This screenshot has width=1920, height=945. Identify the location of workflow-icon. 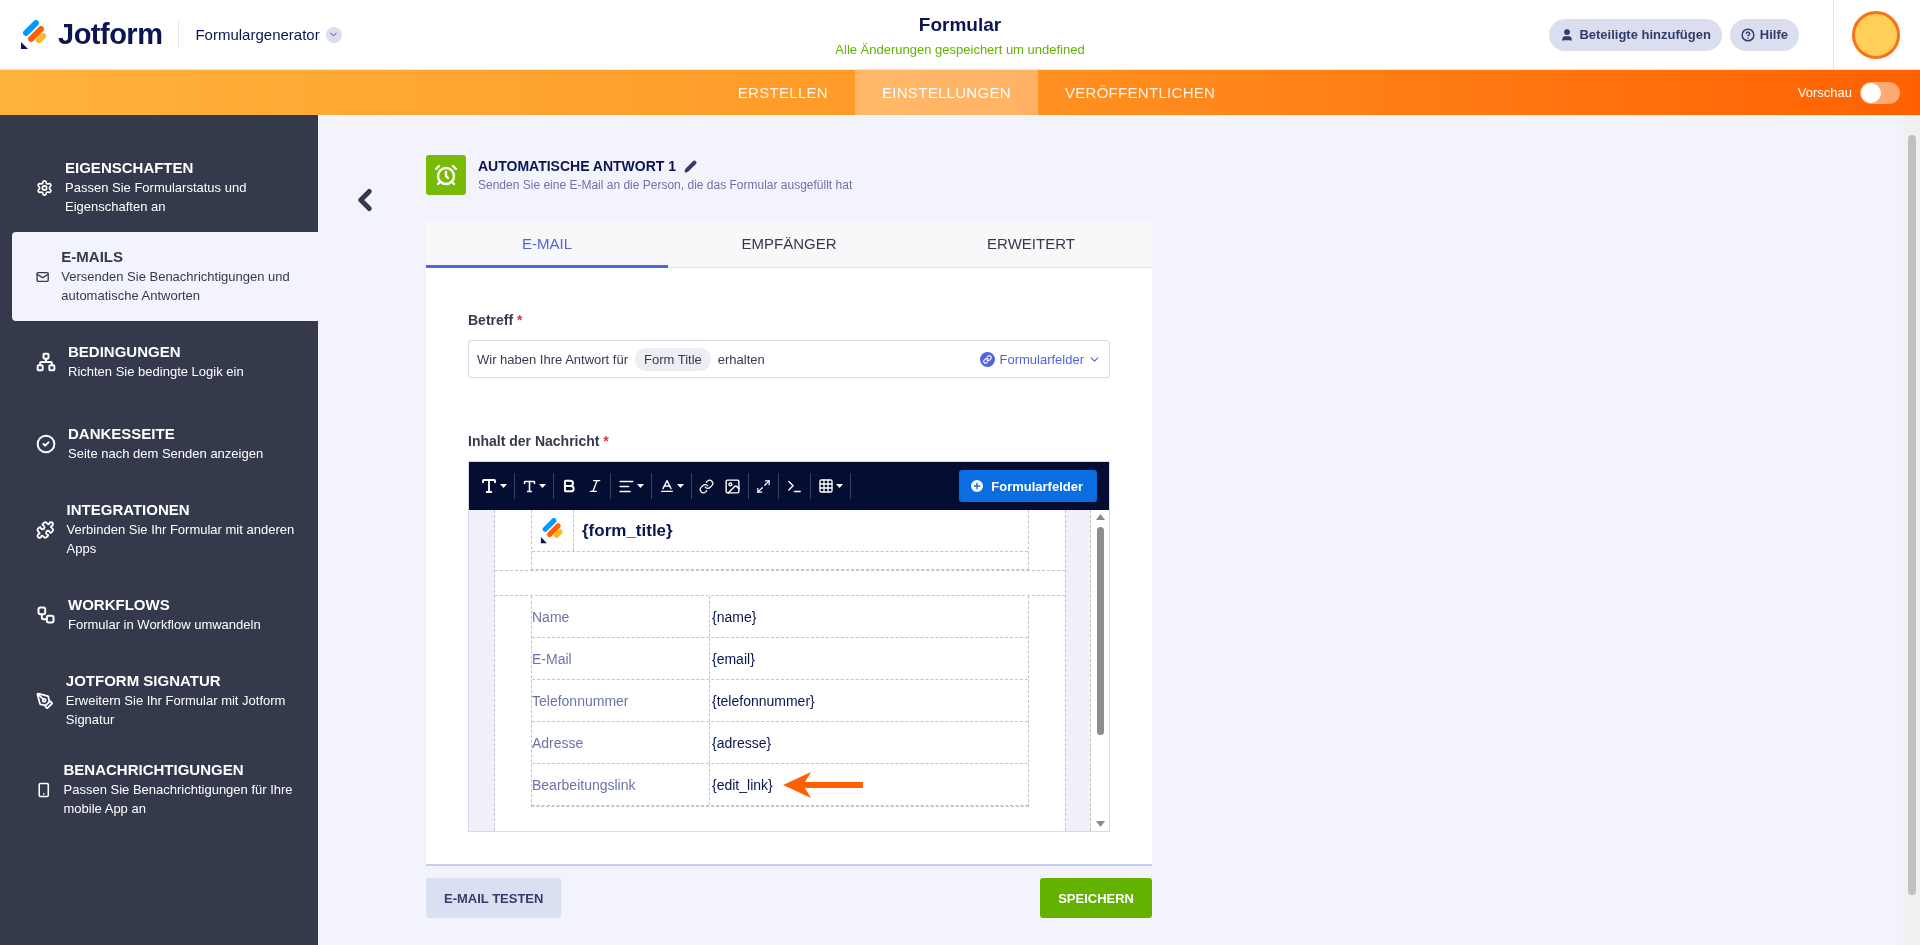
(46, 615).